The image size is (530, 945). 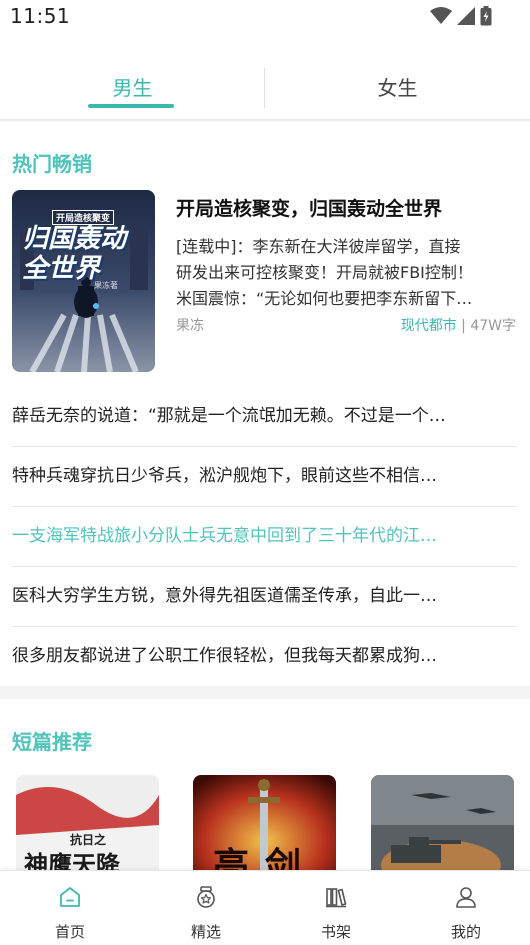 What do you see at coordinates (190, 326) in the screenshot?
I see `featured-book-author: 果冻` at bounding box center [190, 326].